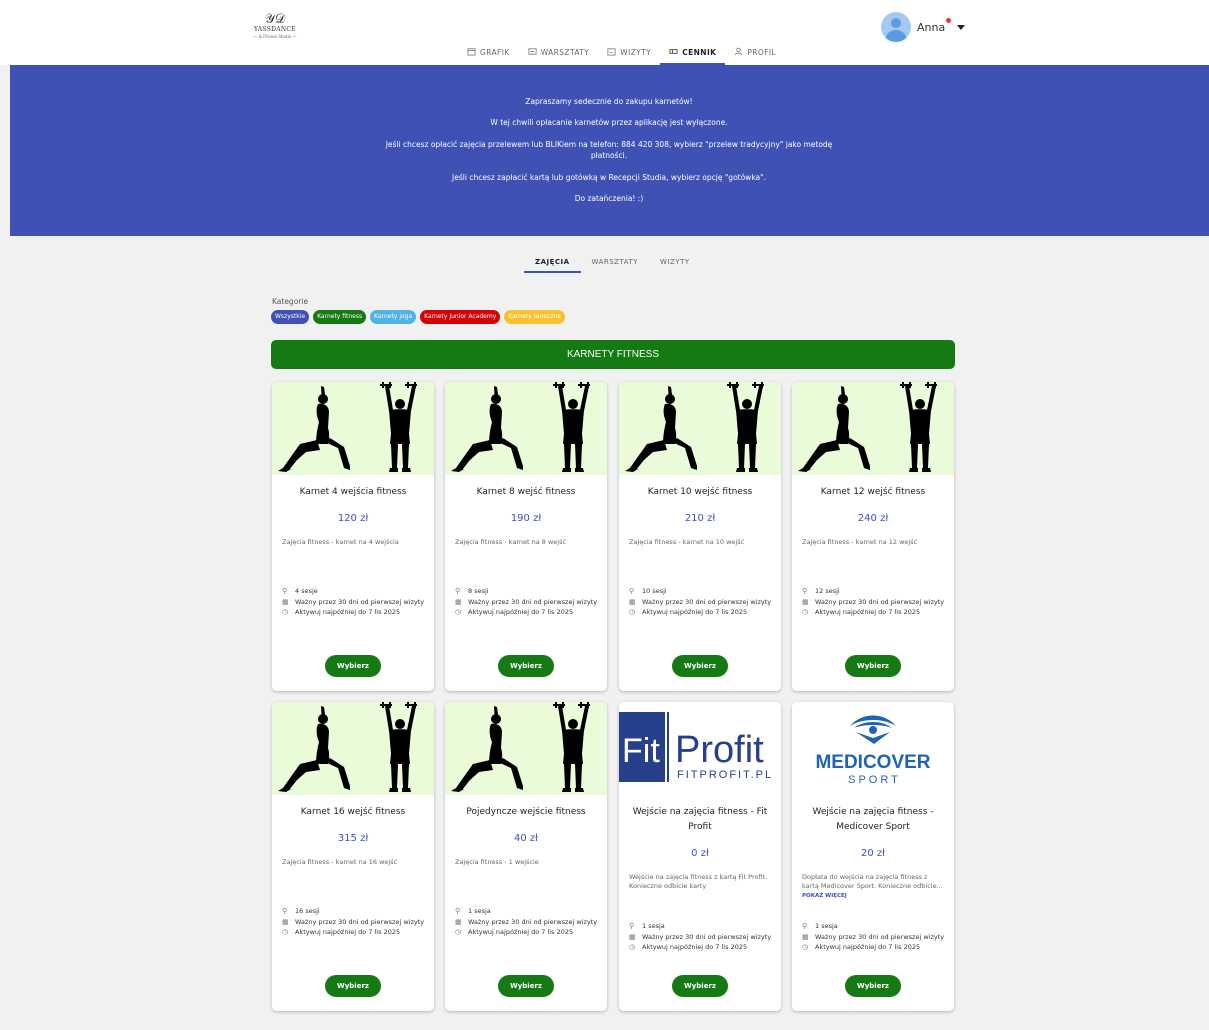  What do you see at coordinates (527, 591) in the screenshot?
I see `meta-row: ⚲ 8 sesji` at bounding box center [527, 591].